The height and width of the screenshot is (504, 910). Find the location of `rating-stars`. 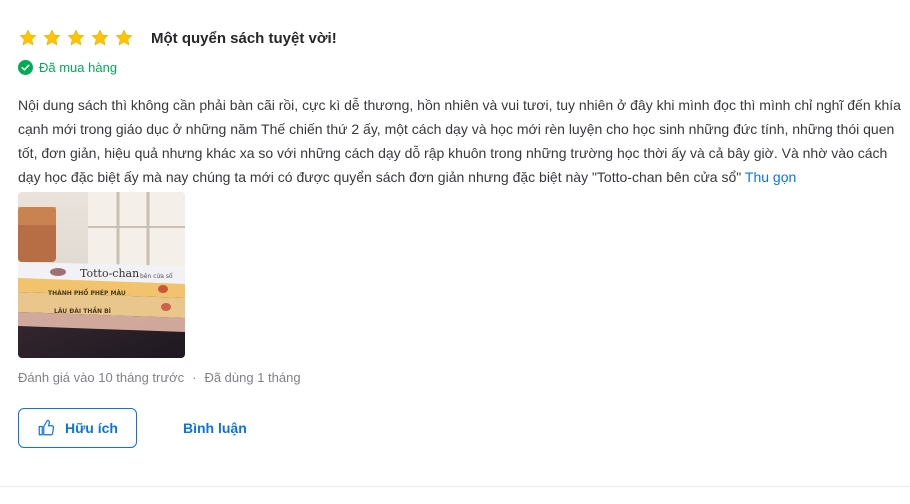

rating-stars is located at coordinates (76, 38).